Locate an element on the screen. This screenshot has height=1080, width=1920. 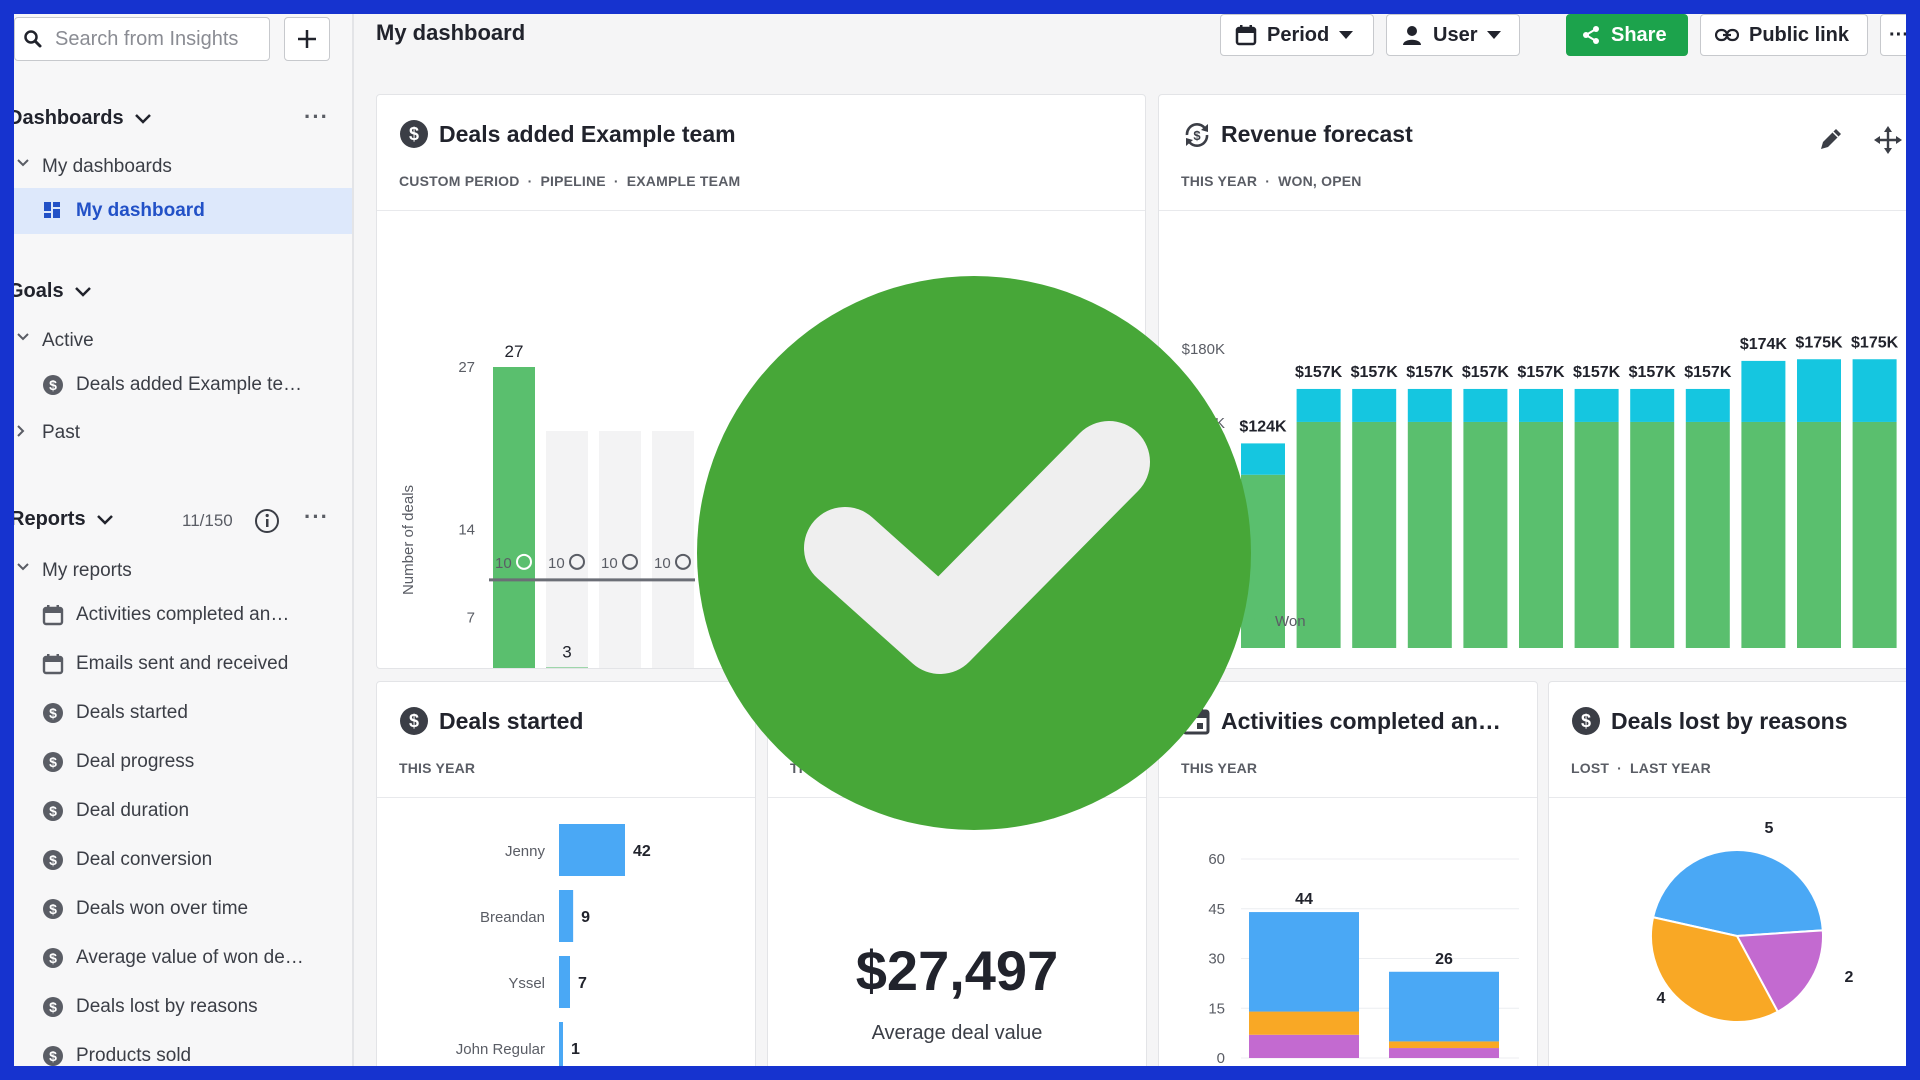
public-link-button: Public link is located at coordinates (1784, 35).